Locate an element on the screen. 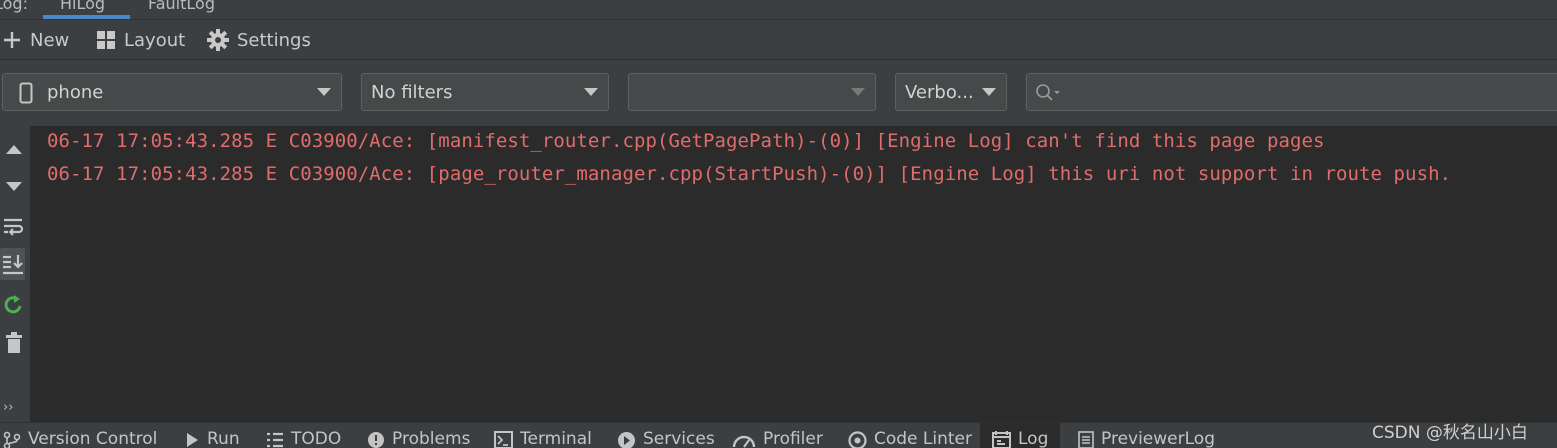 This screenshot has height=448, width=1557. phone-icon is located at coordinates (26, 93).